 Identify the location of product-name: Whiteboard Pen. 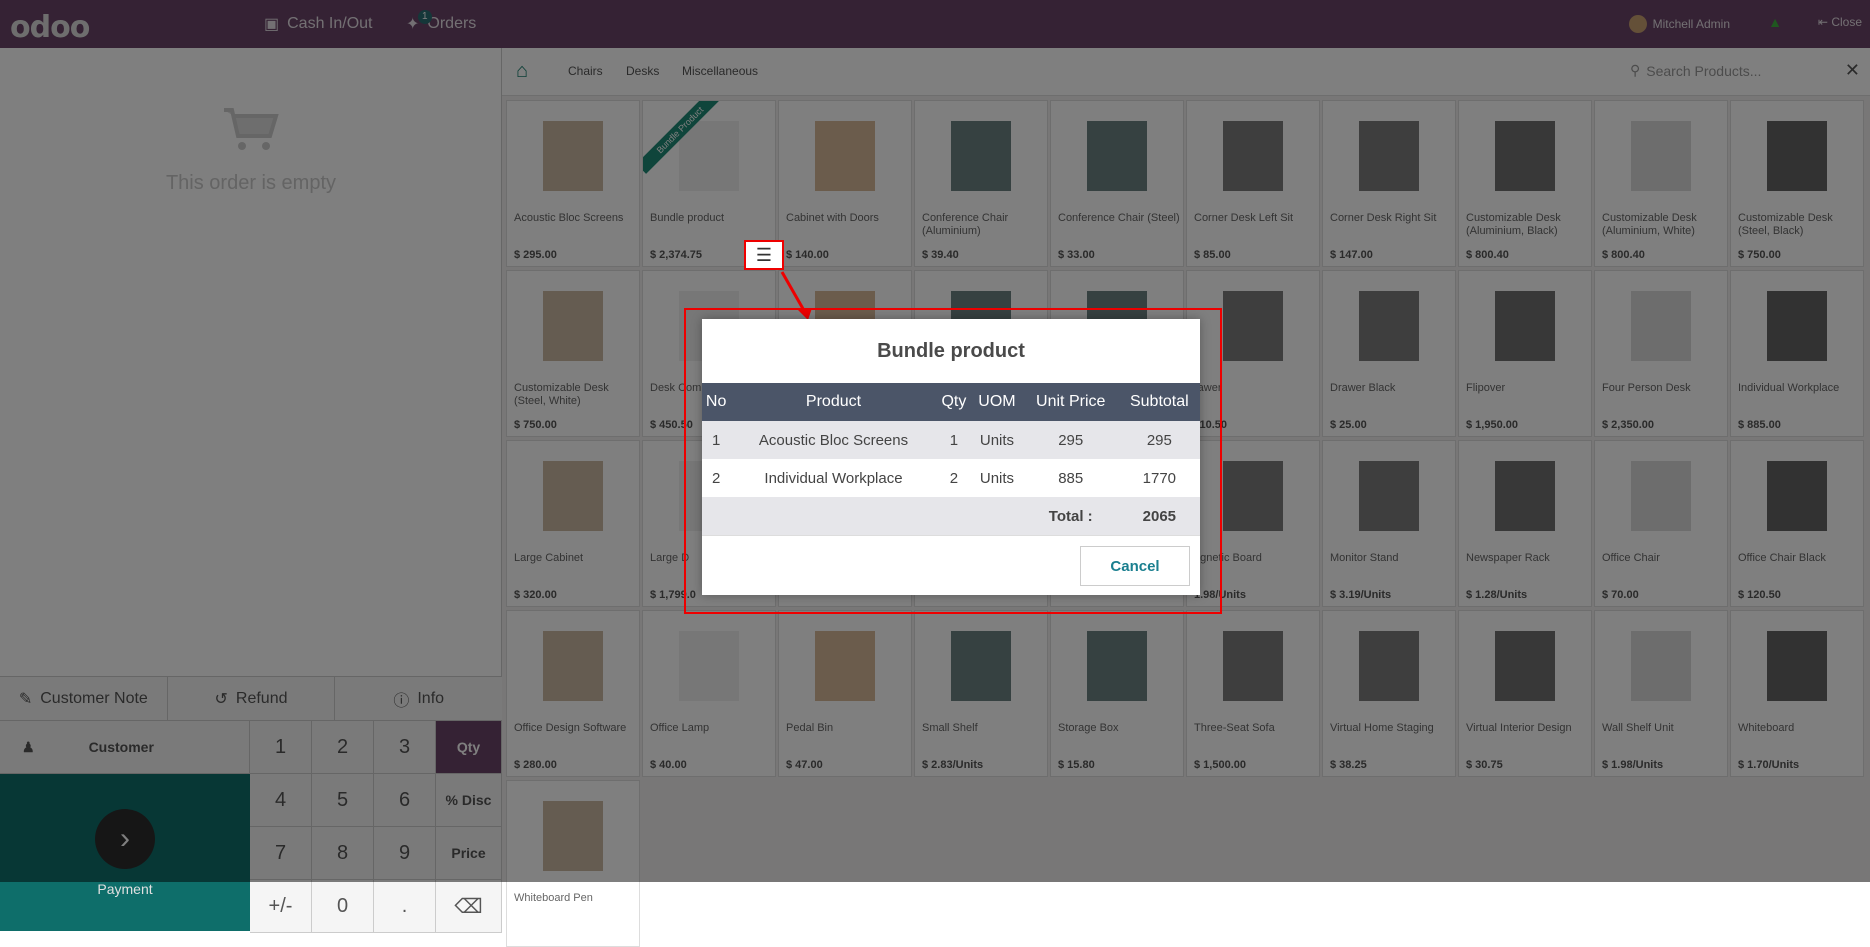
(553, 898).